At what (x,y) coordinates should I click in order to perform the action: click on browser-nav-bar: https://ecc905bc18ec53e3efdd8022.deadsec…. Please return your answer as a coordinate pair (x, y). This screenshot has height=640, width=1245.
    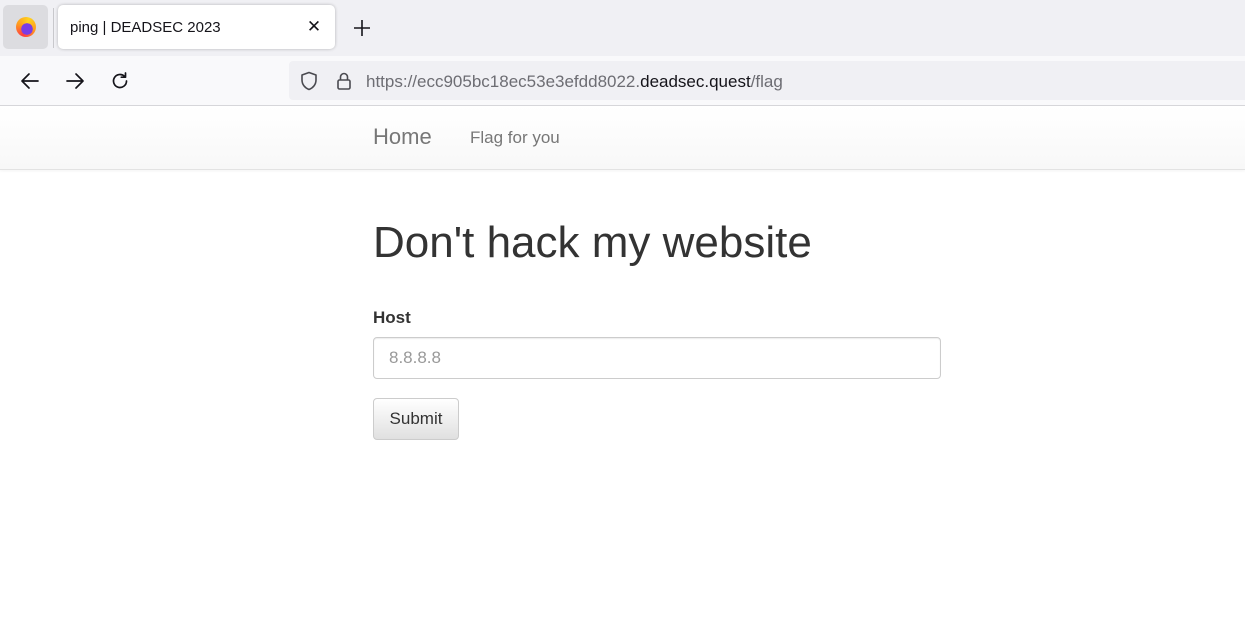
    Looking at the image, I should click on (622, 81).